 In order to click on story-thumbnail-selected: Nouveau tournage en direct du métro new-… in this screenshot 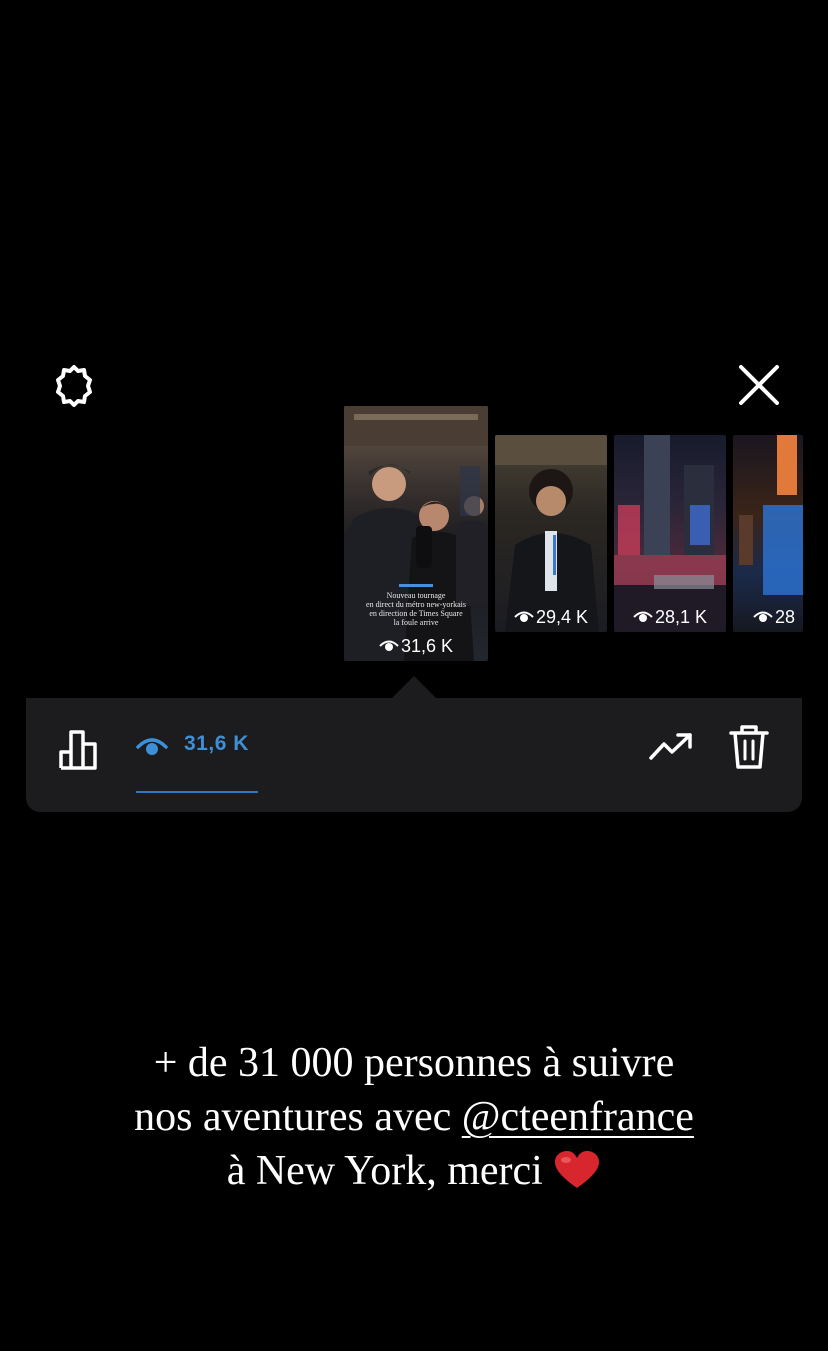, I will do `click(416, 533)`.